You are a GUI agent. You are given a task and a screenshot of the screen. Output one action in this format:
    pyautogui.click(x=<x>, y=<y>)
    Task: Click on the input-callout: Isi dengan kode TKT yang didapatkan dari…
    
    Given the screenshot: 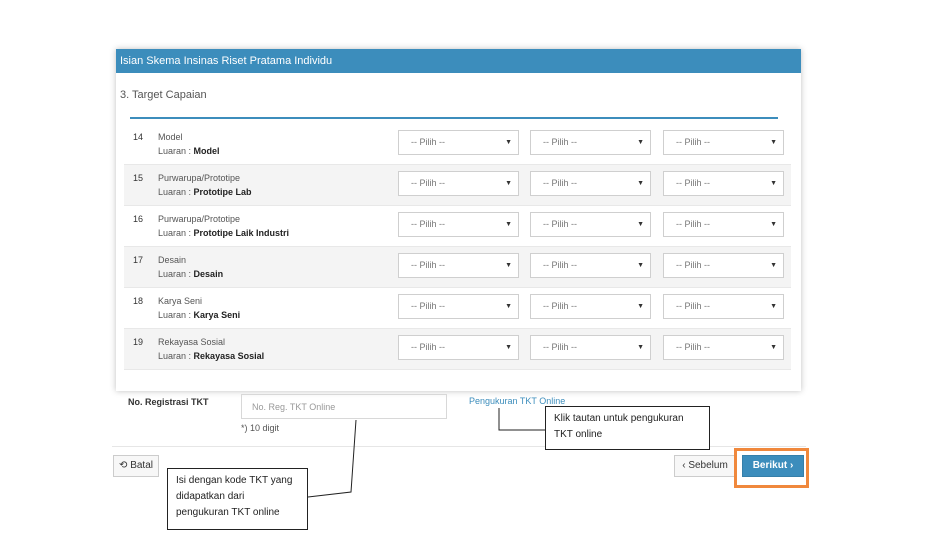 What is the action you would take?
    pyautogui.click(x=237, y=499)
    